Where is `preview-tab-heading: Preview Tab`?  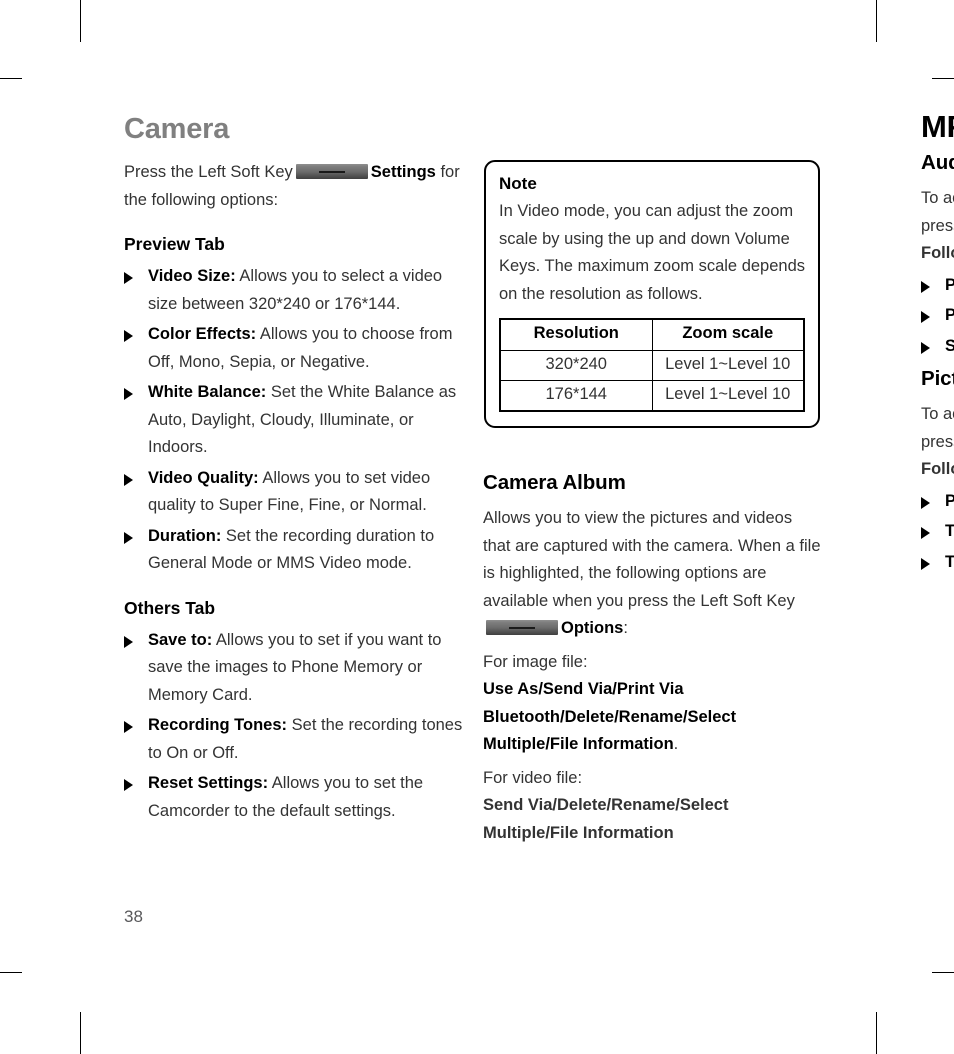
preview-tab-heading: Preview Tab is located at coordinates (174, 244).